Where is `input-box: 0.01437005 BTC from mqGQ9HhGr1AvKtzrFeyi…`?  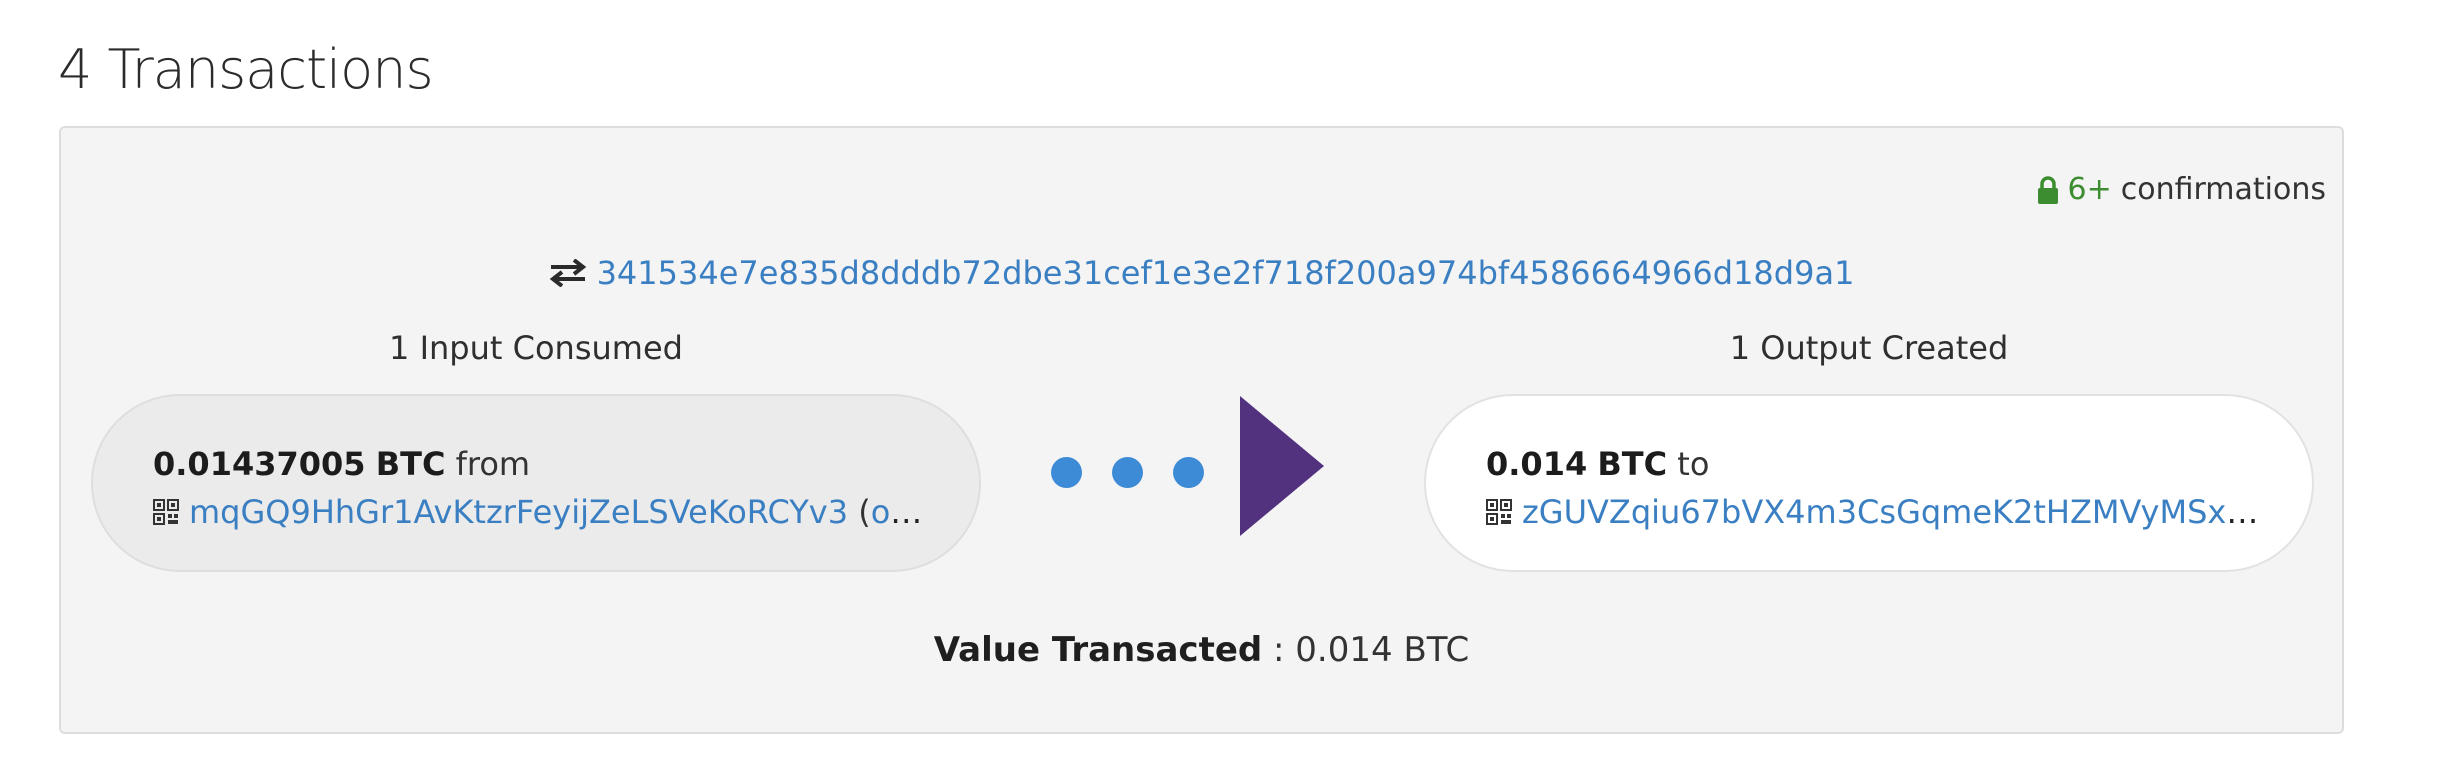 input-box: 0.01437005 BTC from mqGQ9HhGr1AvKtzrFeyi… is located at coordinates (536, 483).